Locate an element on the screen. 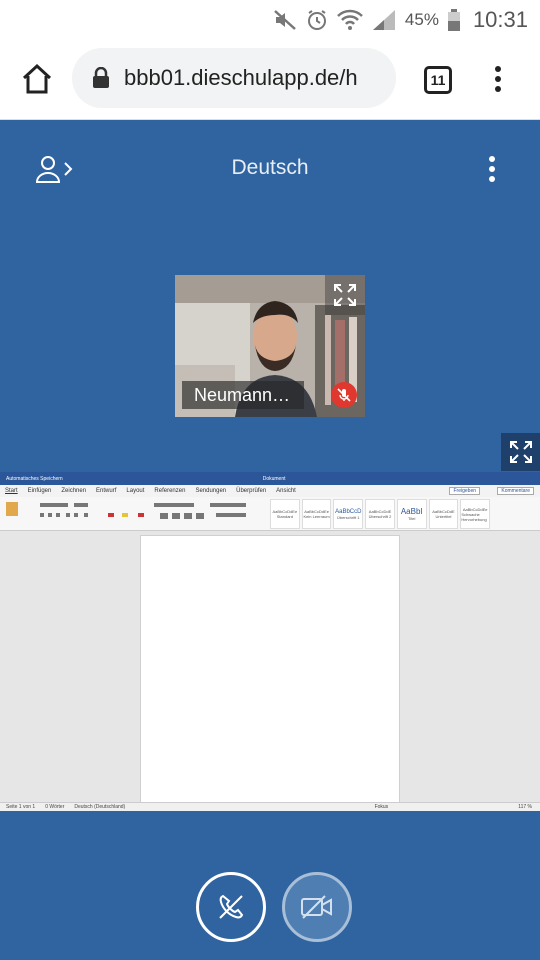 The height and width of the screenshot is (960, 540). menu-einfuegen: Einfügen is located at coordinates (39, 491).